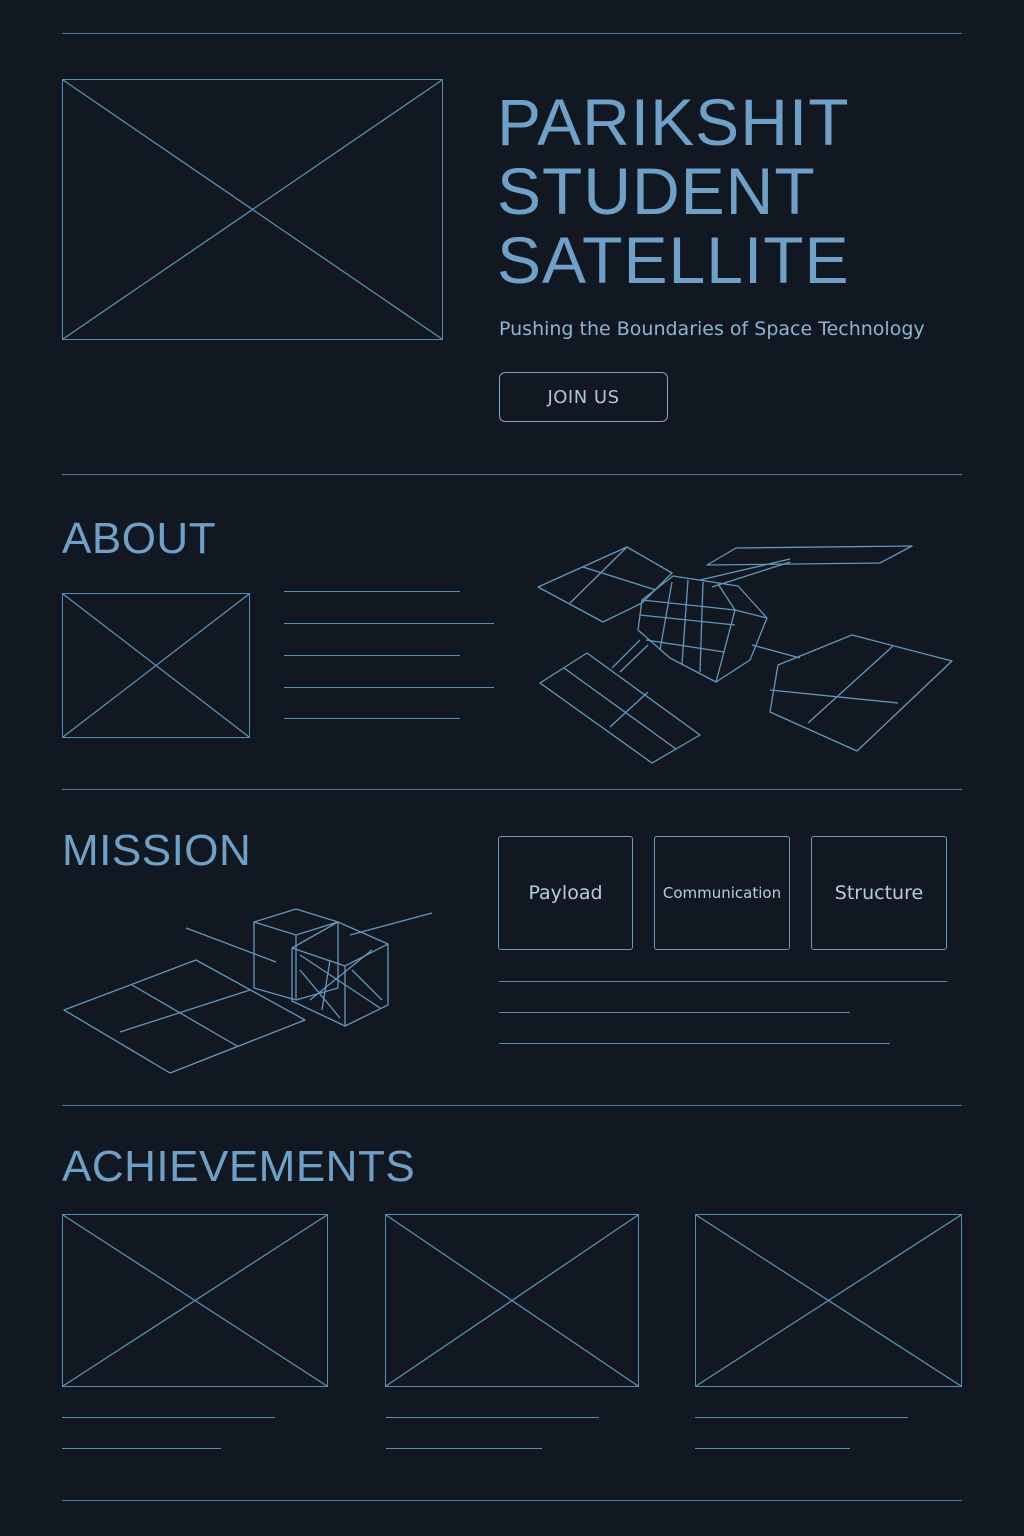 This screenshot has height=1536, width=1024. I want to click on mission-card-label: Communication, so click(722, 893).